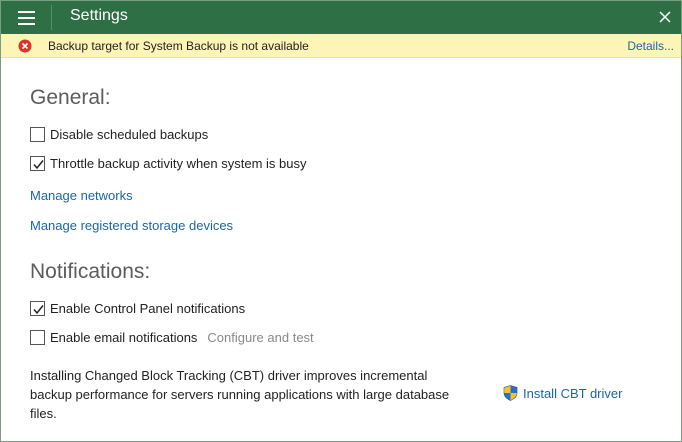  Describe the element at coordinates (26, 17) in the screenshot. I see `hamburger-menu-icon` at that location.